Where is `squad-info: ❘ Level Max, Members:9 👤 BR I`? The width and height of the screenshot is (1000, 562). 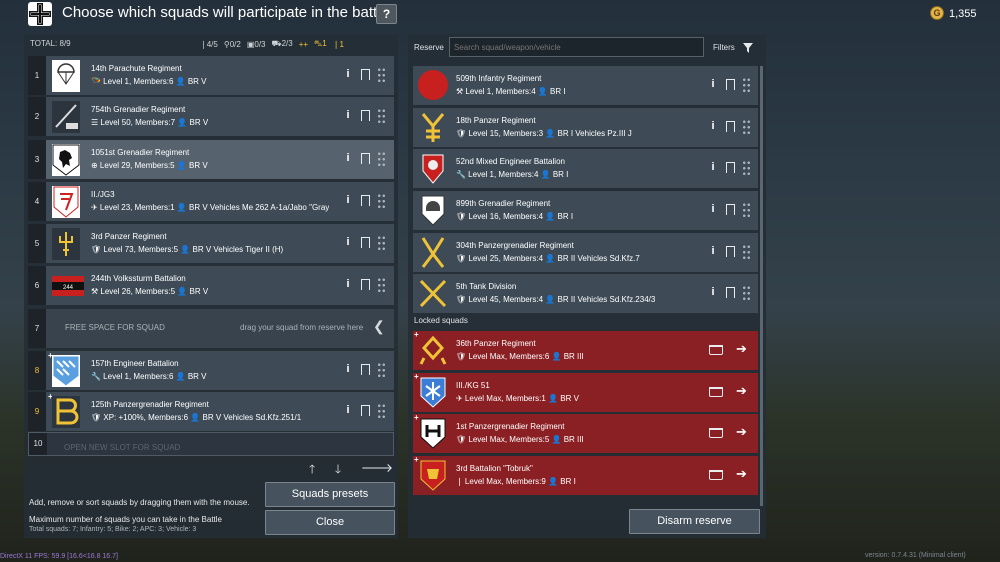
squad-info: ❘ Level Max, Members:9 👤 BR I is located at coordinates (516, 481).